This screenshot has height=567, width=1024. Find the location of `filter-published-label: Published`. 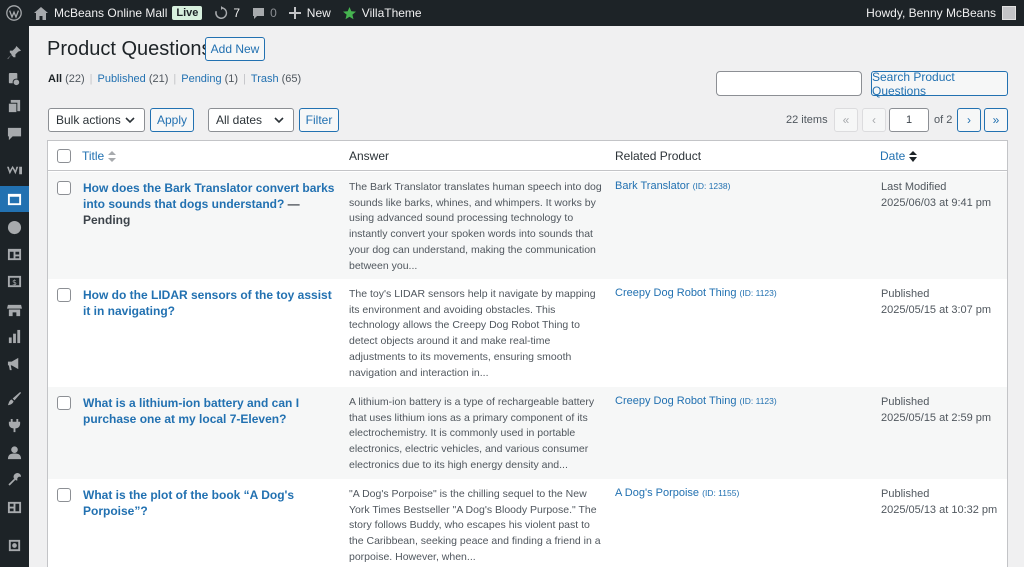

filter-published-label: Published is located at coordinates (121, 79).